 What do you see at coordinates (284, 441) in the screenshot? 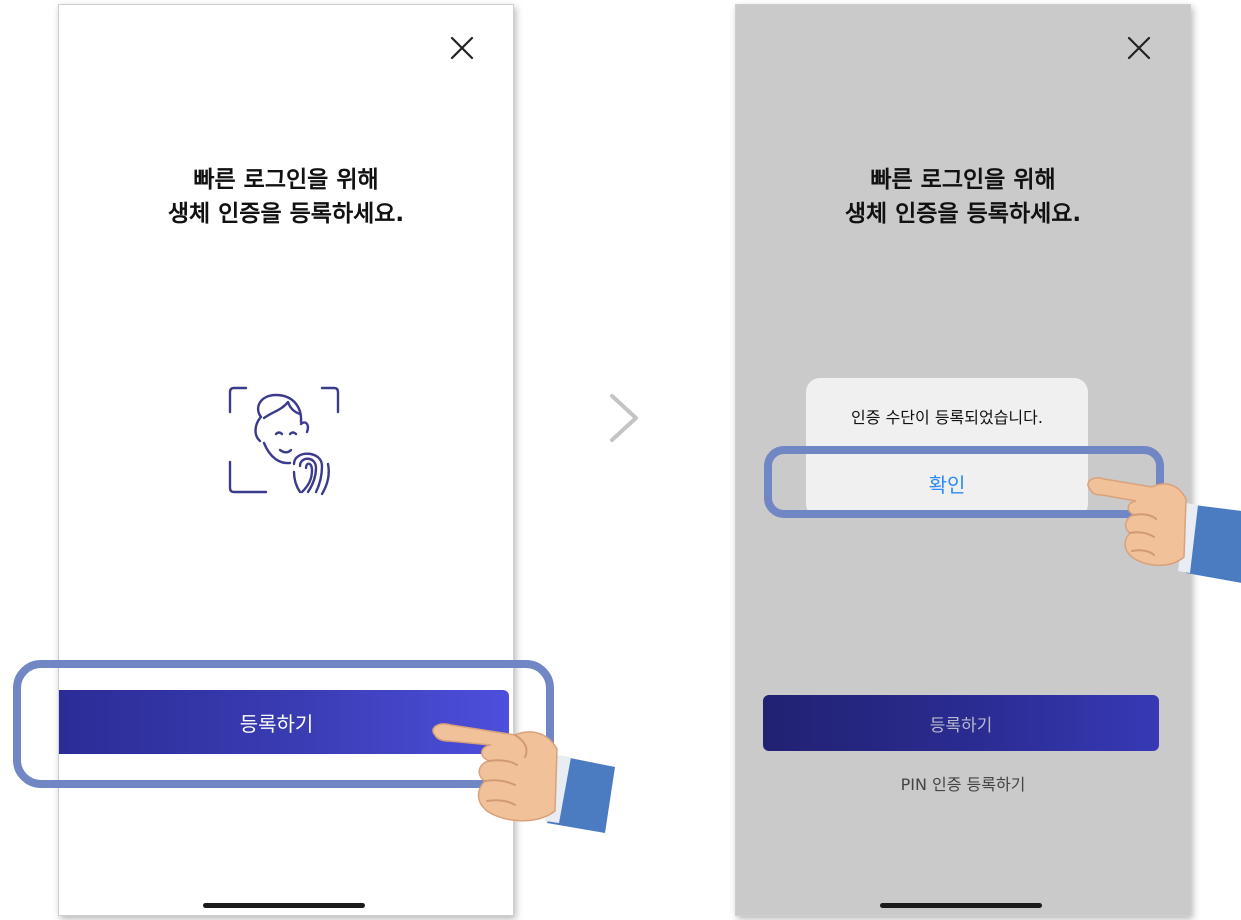
I see `face-fingerprint-icon` at bounding box center [284, 441].